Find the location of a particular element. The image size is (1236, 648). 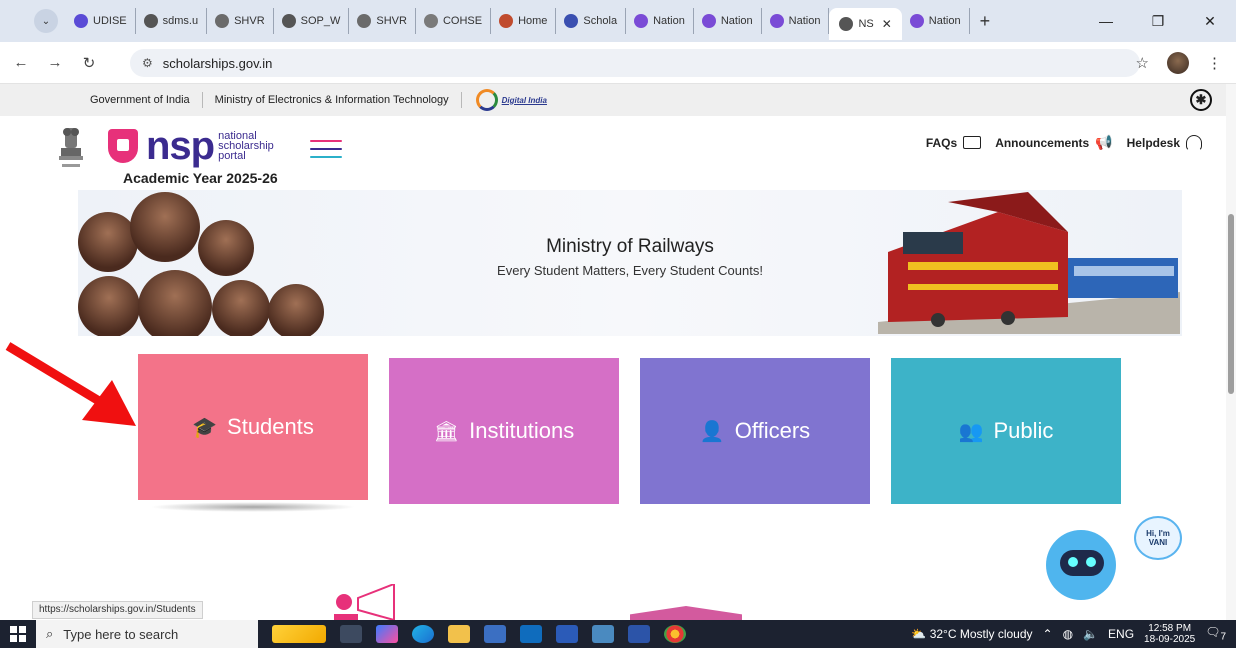

faqs-link: FAQs is located at coordinates (953, 142).